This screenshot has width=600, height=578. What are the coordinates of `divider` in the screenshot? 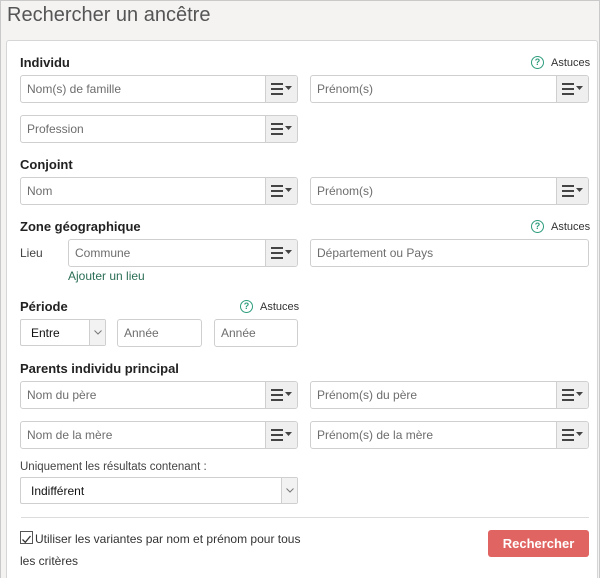 It's located at (305, 517).